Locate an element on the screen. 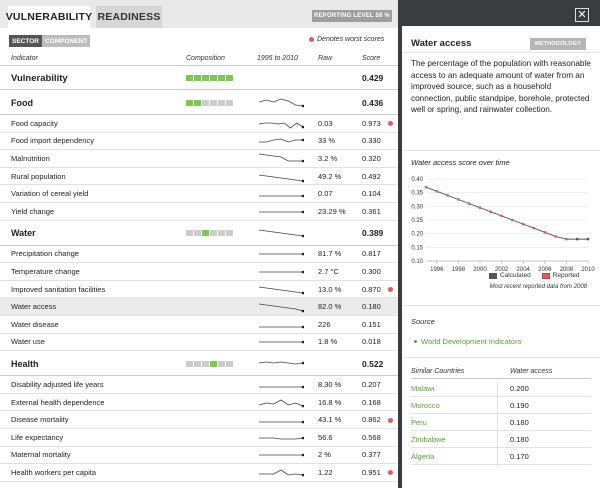 Image resolution: width=600 pixels, height=488 pixels. indicator-name: Variation of cereal yield is located at coordinates (50, 194).